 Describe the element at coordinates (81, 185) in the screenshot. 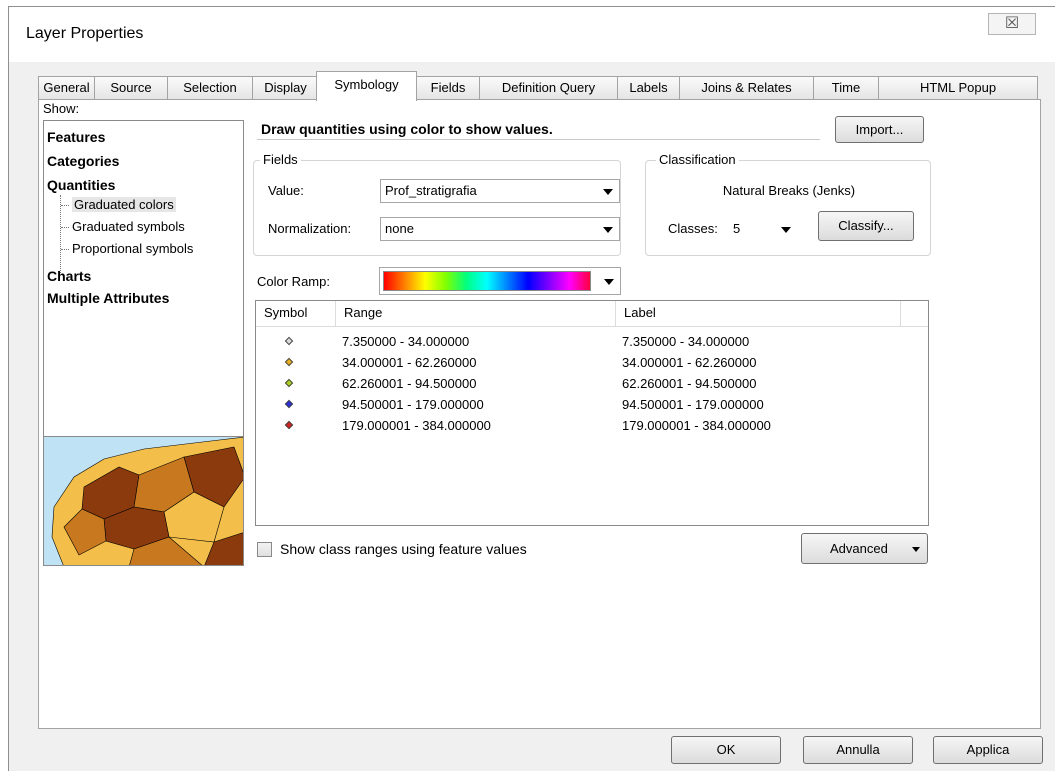

I see `tree-item-quantities: Quantities` at that location.